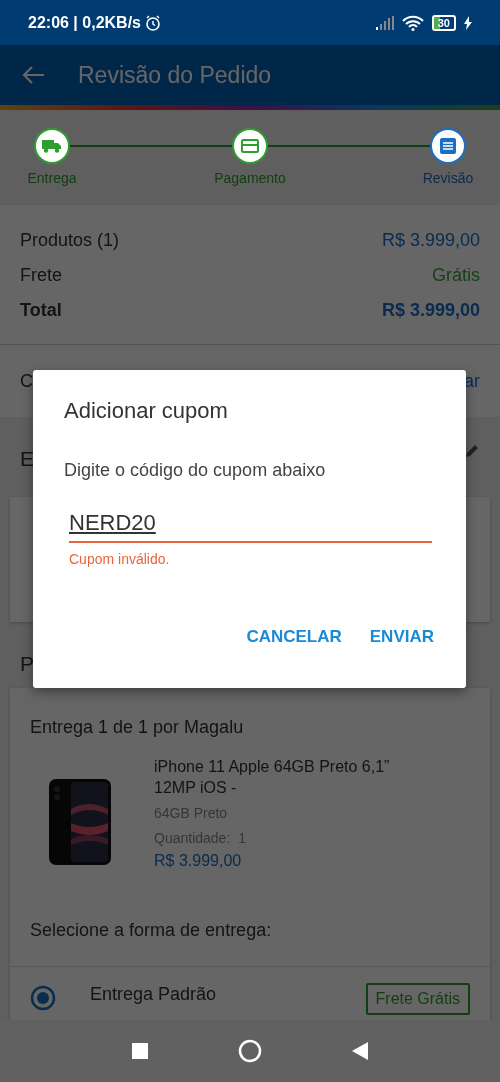 The image size is (500, 1082). I want to click on document-icon, so click(448, 146).